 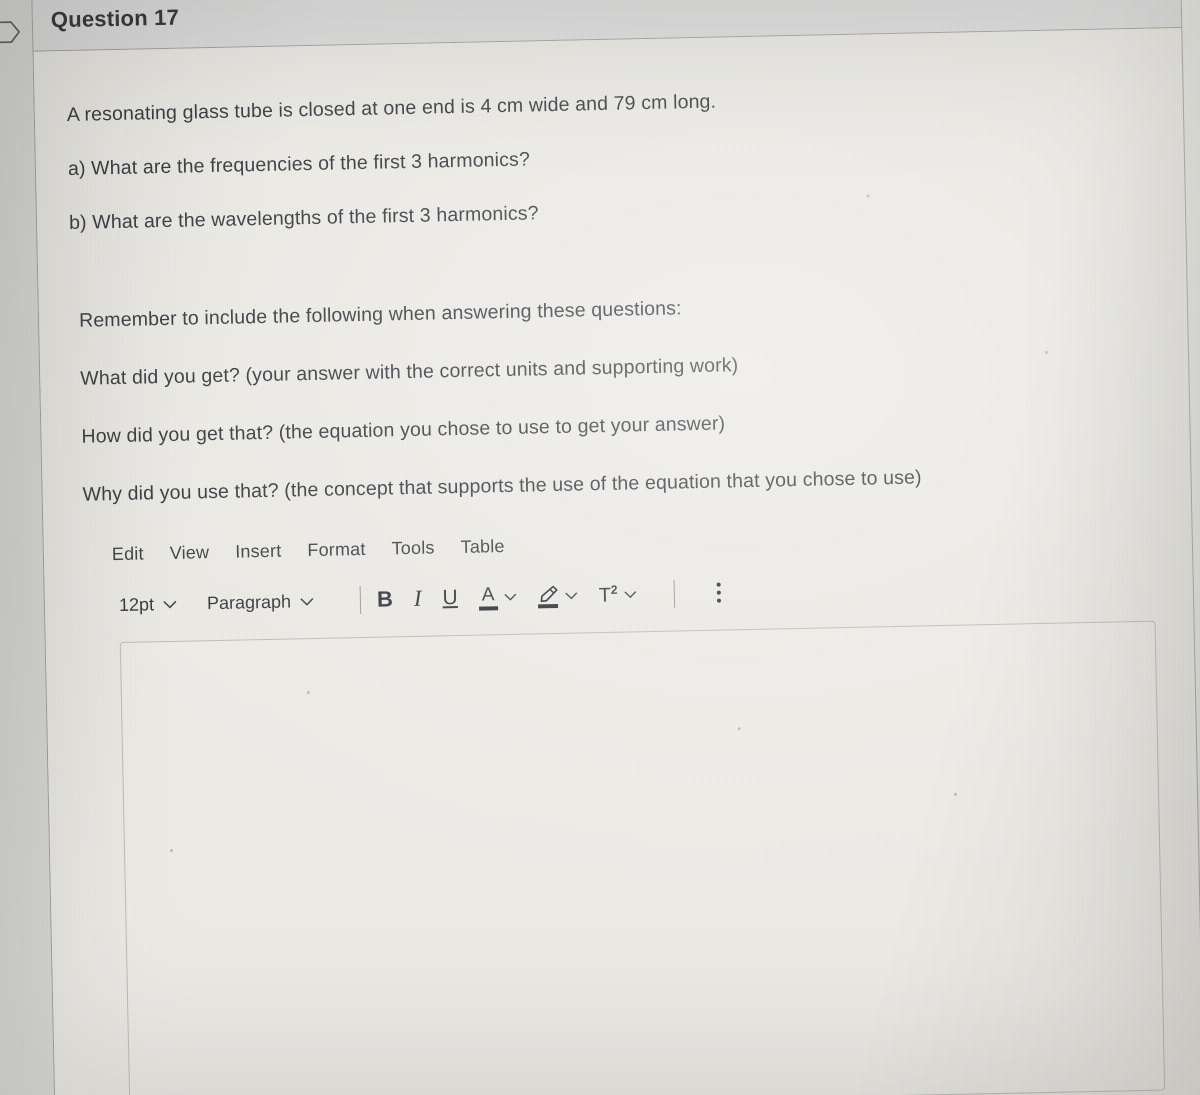 What do you see at coordinates (548, 605) in the screenshot?
I see `highlight-color-swatch` at bounding box center [548, 605].